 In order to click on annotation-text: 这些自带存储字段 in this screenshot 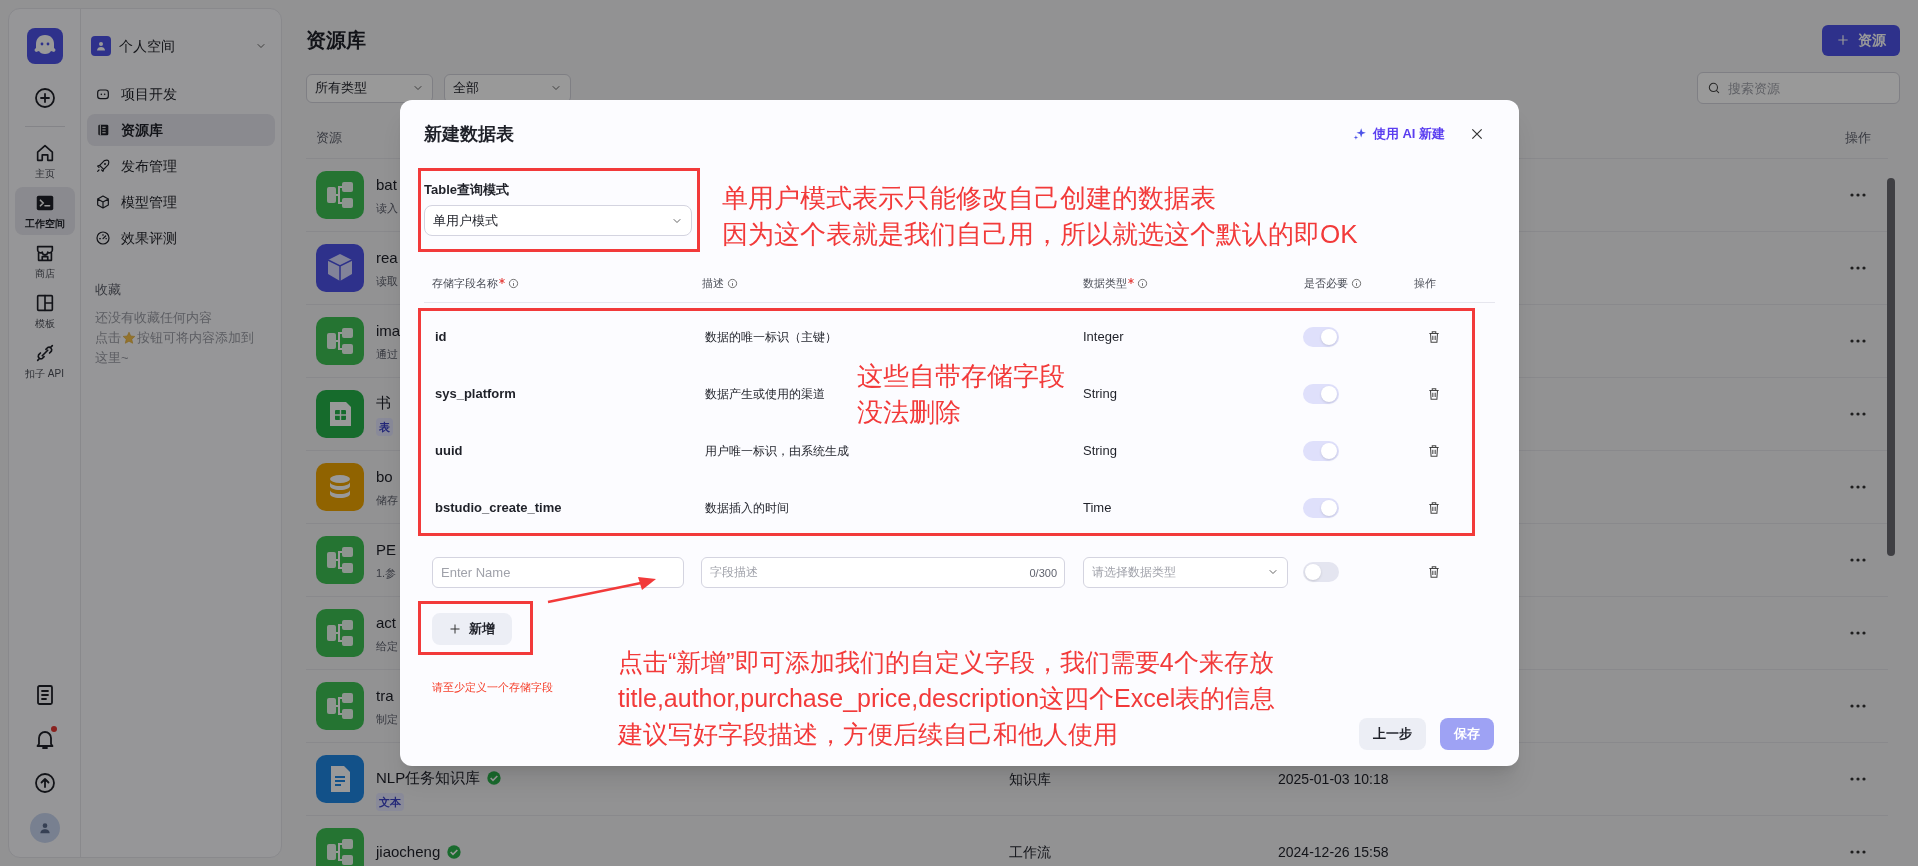, I will do `click(961, 376)`.